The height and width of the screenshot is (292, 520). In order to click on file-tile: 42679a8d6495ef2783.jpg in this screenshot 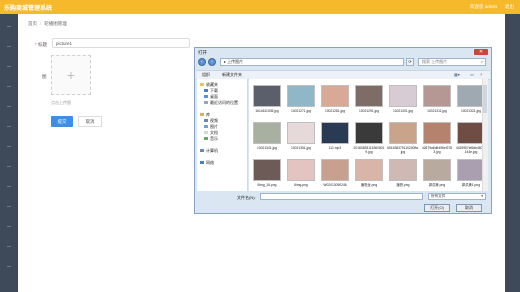, I will do `click(437, 140)`.